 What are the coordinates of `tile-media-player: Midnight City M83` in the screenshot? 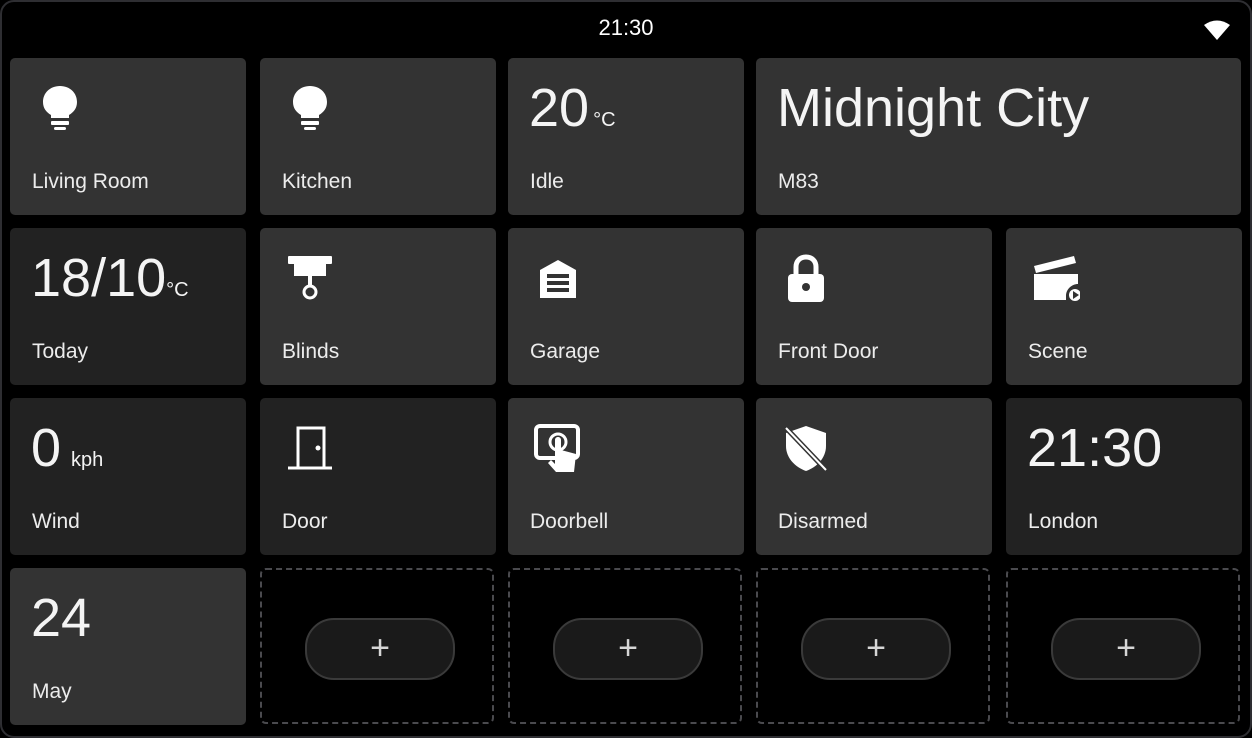 It's located at (998, 136).